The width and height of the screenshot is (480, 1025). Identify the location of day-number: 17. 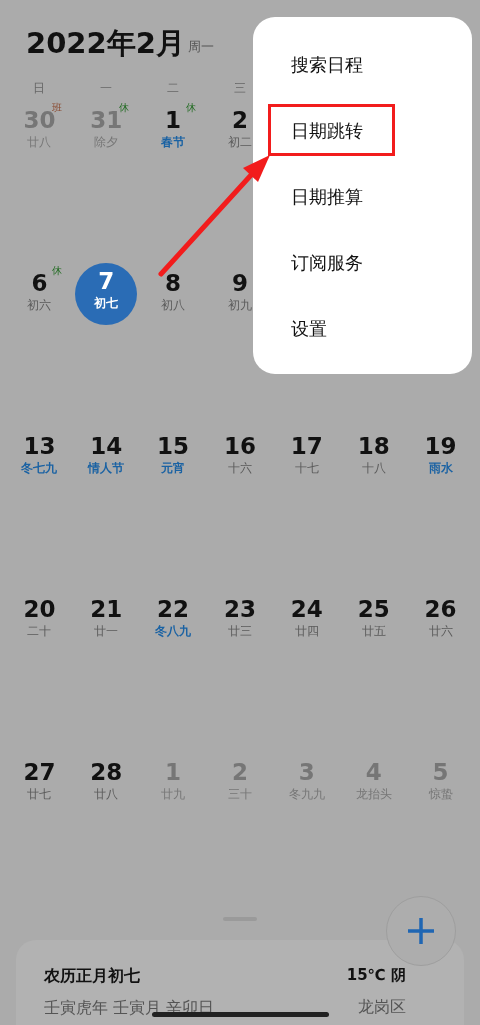
(306, 446).